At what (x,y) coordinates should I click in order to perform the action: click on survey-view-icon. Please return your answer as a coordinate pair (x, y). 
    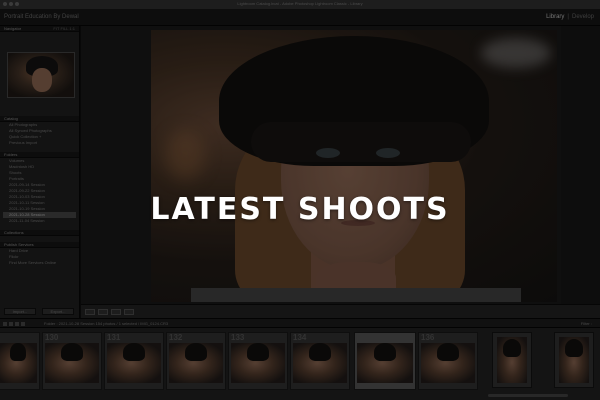
    Looking at the image, I should click on (129, 312).